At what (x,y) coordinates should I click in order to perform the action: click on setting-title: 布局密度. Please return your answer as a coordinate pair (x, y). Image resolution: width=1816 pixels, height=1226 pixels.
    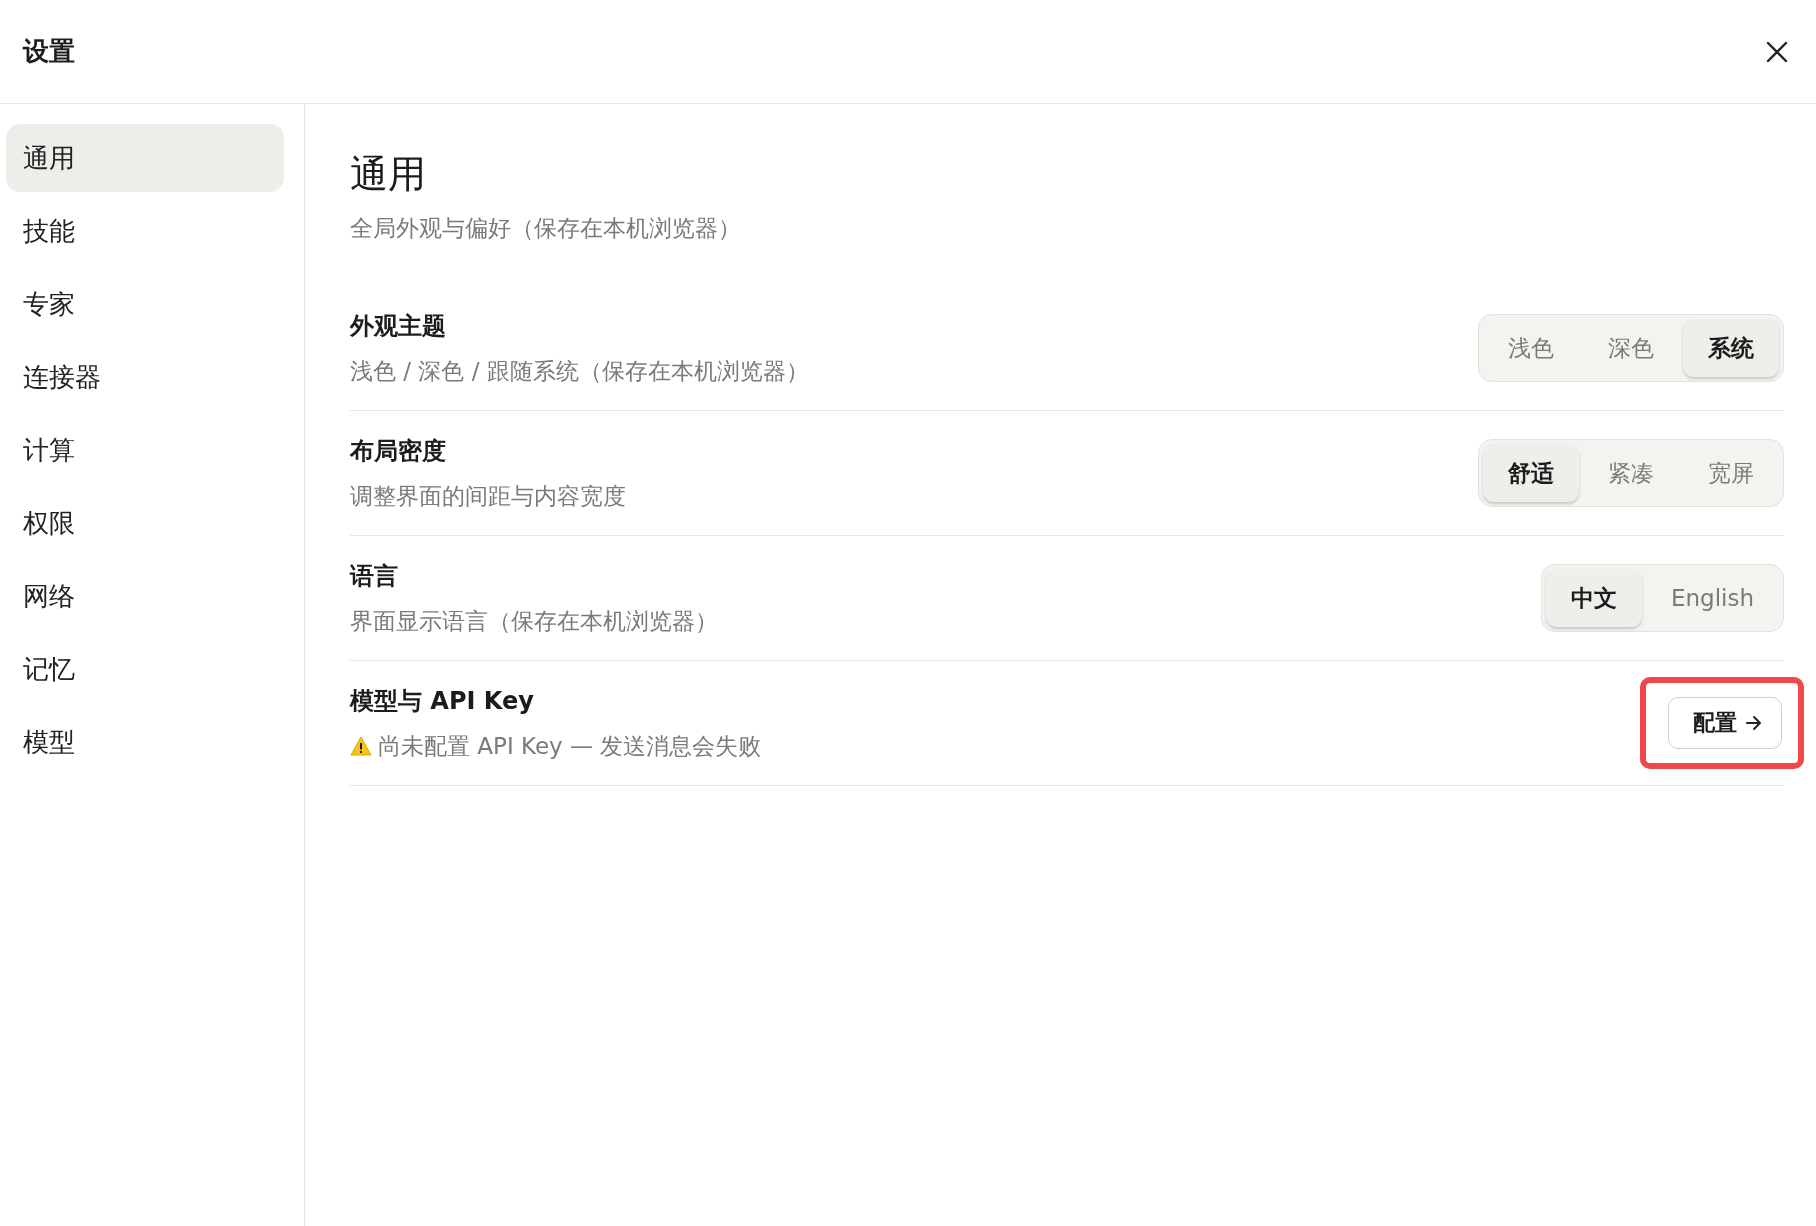
    Looking at the image, I should click on (398, 451).